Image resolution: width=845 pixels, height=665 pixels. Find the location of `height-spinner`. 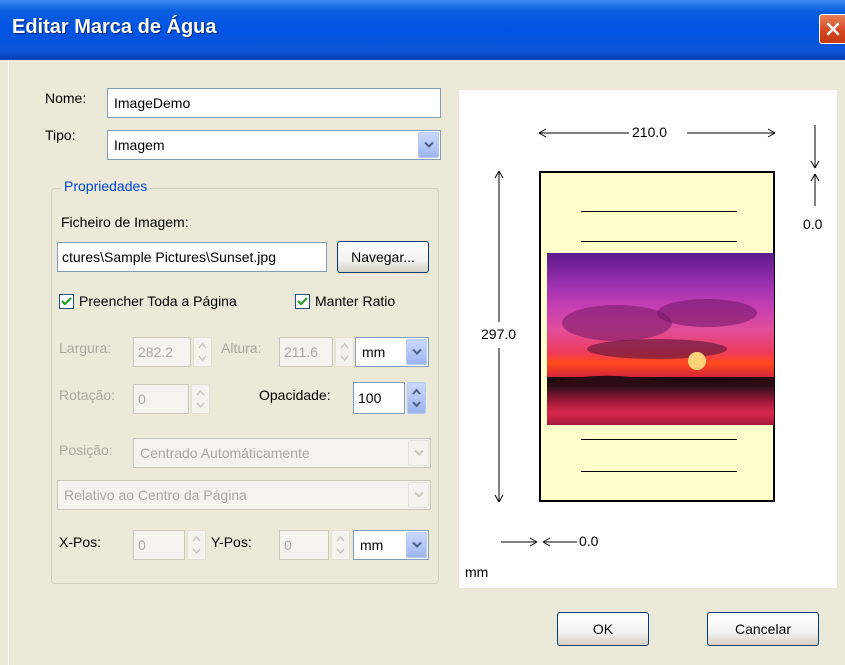

height-spinner is located at coordinates (344, 352).